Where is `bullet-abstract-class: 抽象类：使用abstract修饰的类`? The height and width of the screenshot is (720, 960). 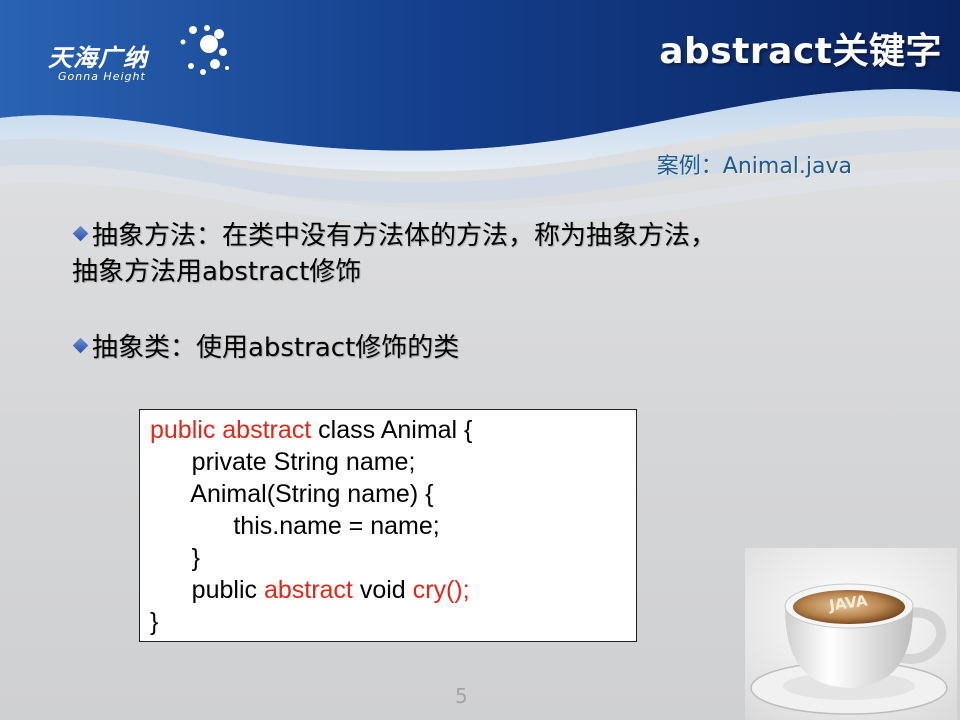 bullet-abstract-class: 抽象类：使用abstract修饰的类 is located at coordinates (482, 348).